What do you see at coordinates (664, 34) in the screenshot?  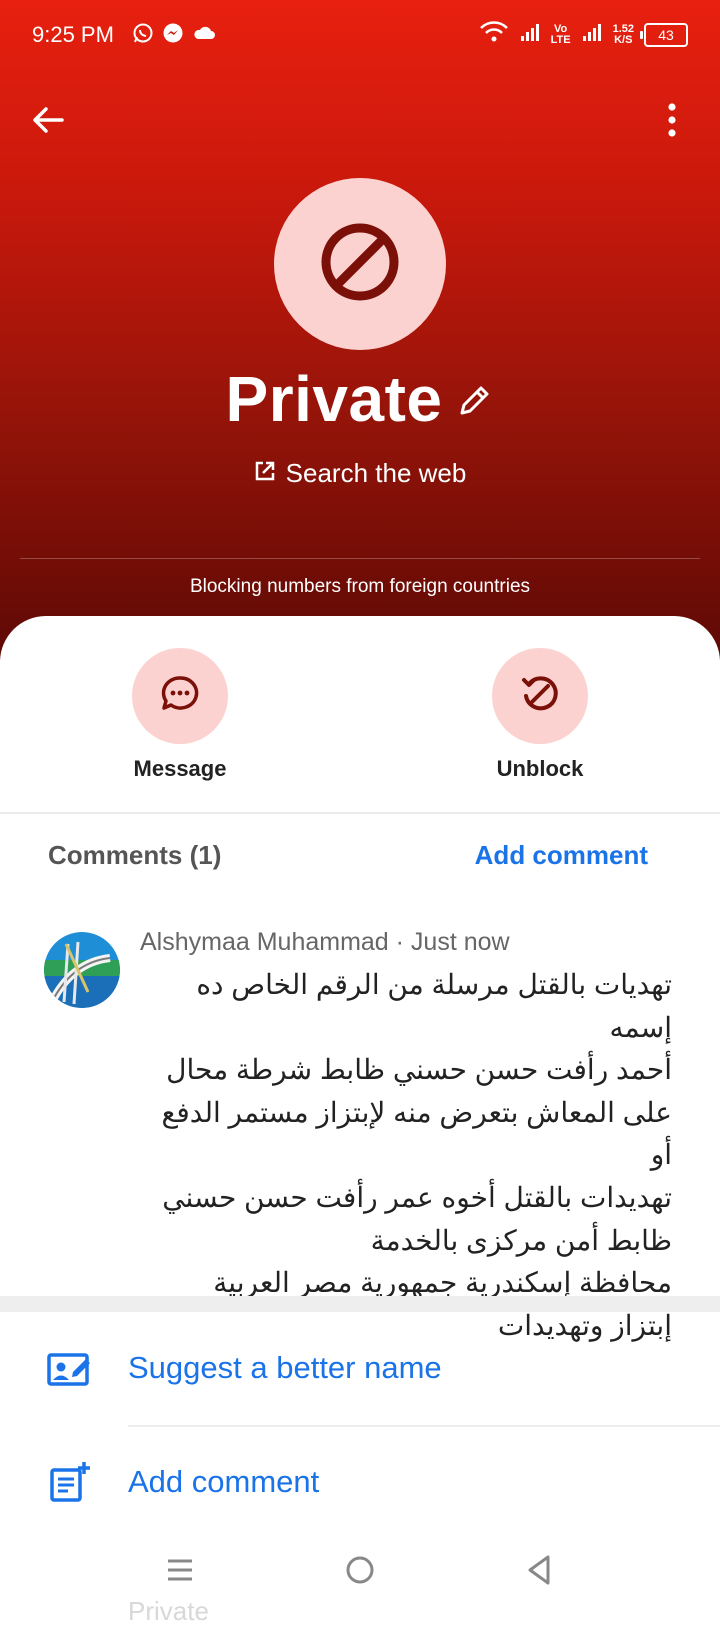 I see `battery-indicator: 43` at bounding box center [664, 34].